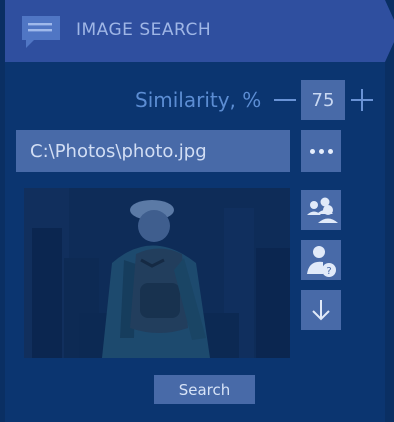 This screenshot has width=394, height=422. What do you see at coordinates (144, 30) in the screenshot?
I see `panel-title: IMAGE SEARCH` at bounding box center [144, 30].